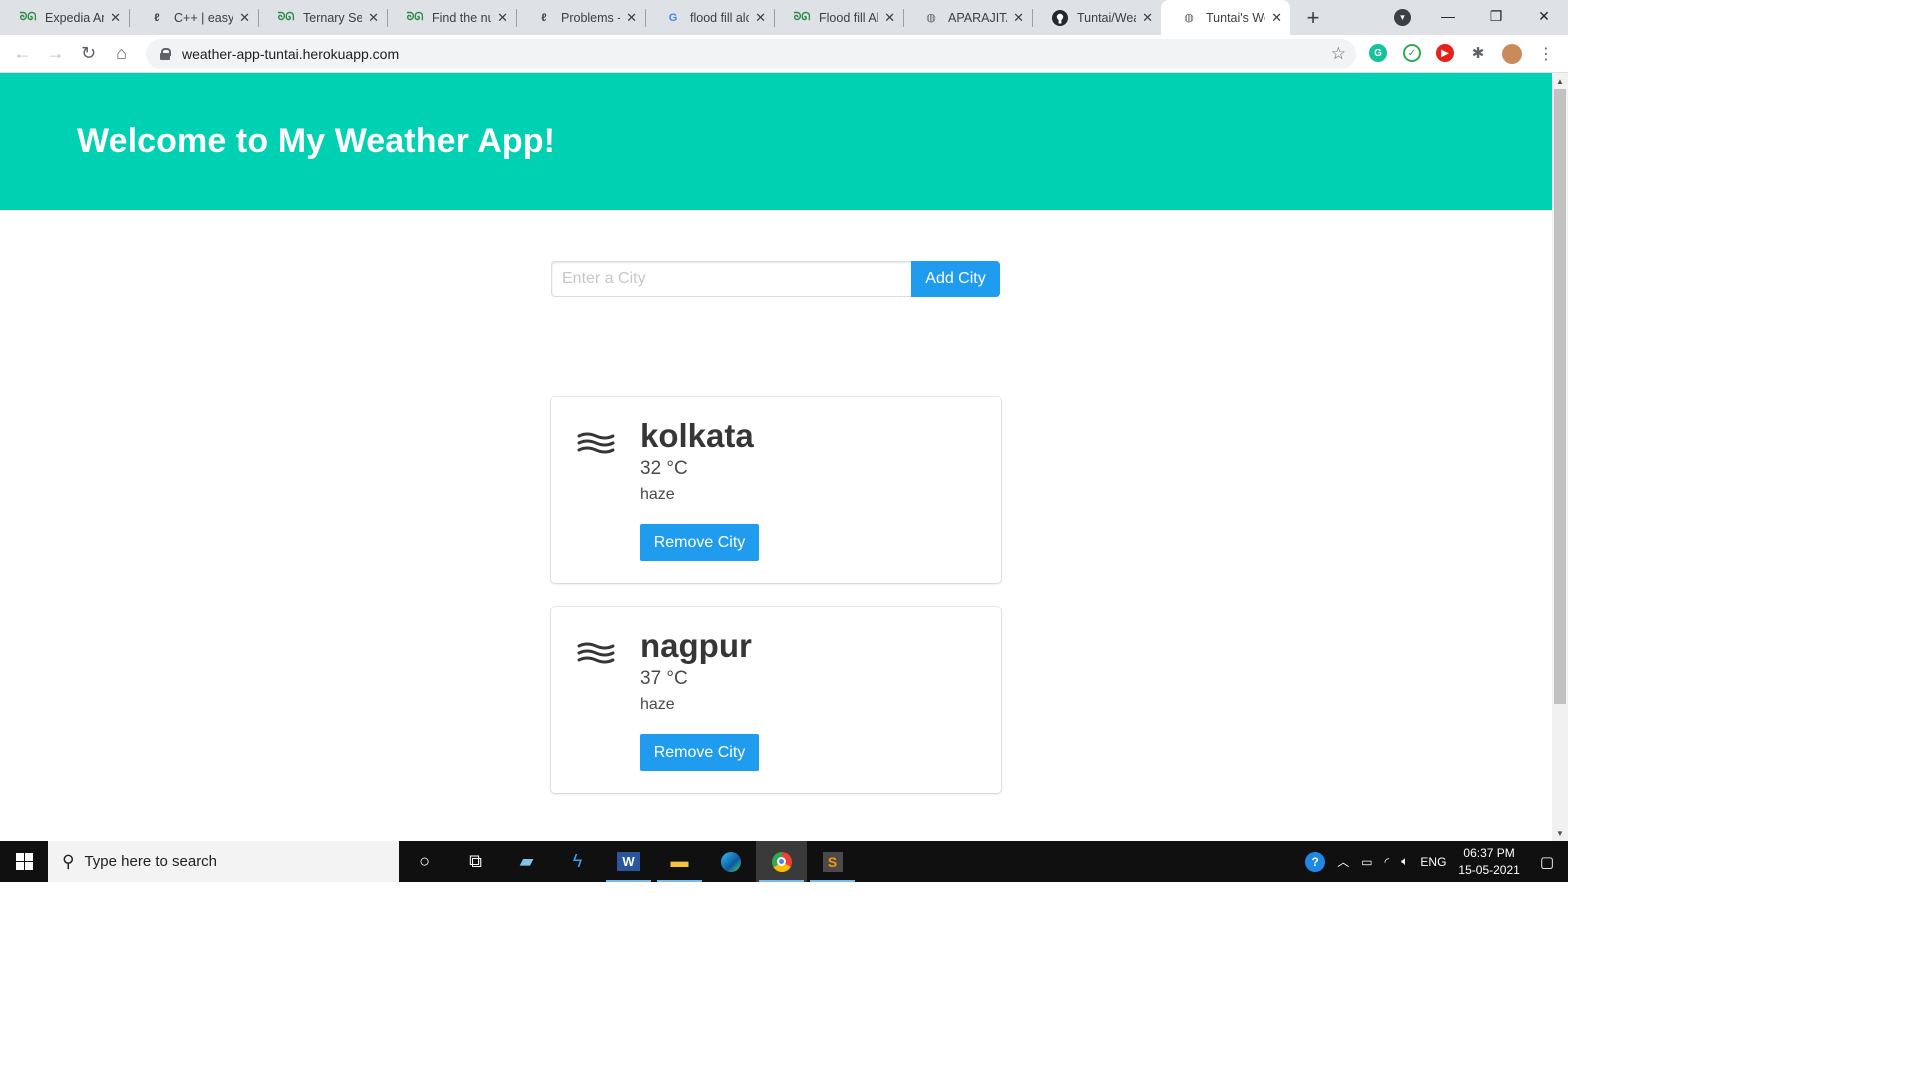  I want to click on page-title: Welcome to My Weather App!, so click(316, 141).